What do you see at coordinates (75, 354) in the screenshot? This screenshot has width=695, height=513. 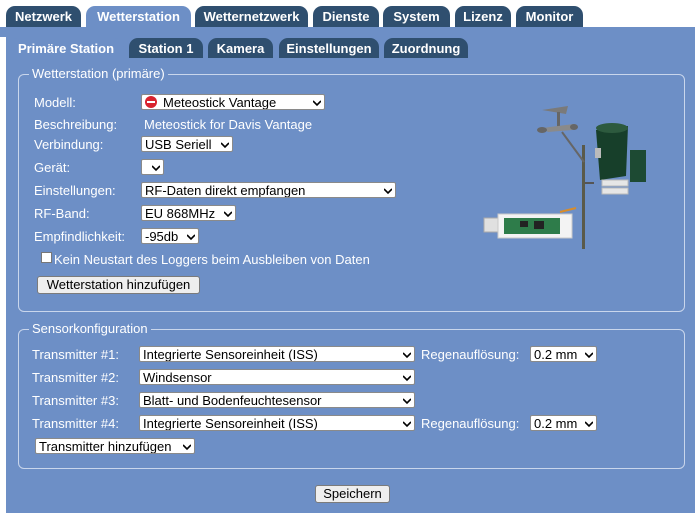 I see `transmitter-1-label: Transmitter #1:` at bounding box center [75, 354].